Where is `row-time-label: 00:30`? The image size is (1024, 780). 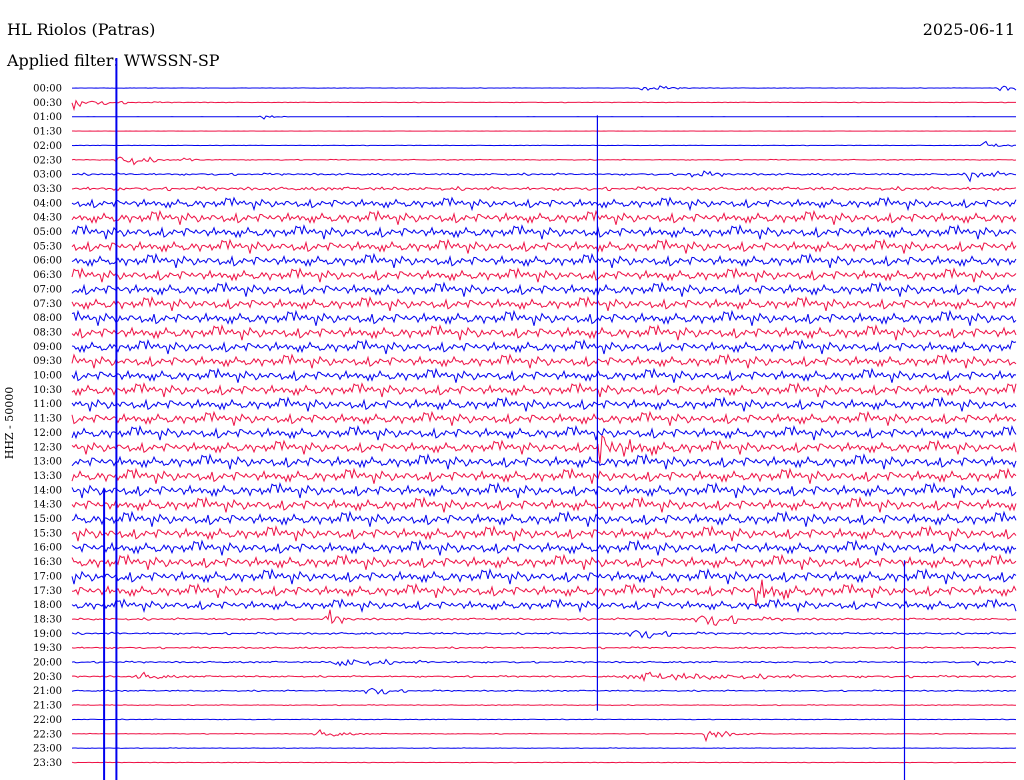
row-time-label: 00:30 is located at coordinates (47, 103).